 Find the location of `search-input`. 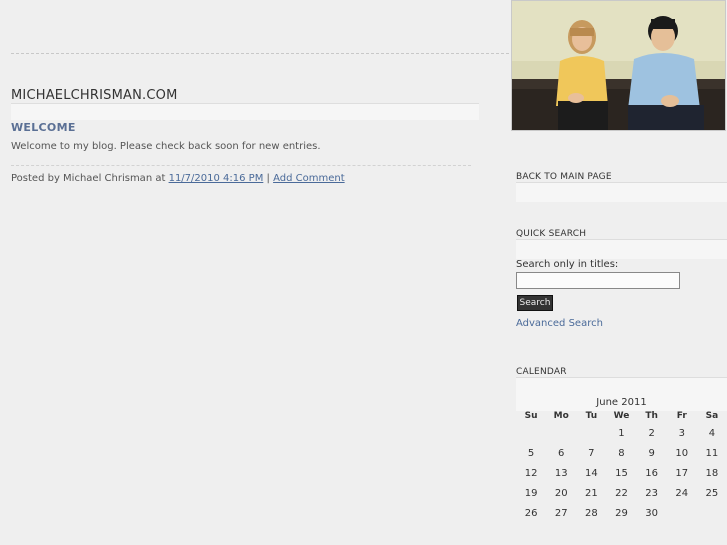

search-input is located at coordinates (598, 280).